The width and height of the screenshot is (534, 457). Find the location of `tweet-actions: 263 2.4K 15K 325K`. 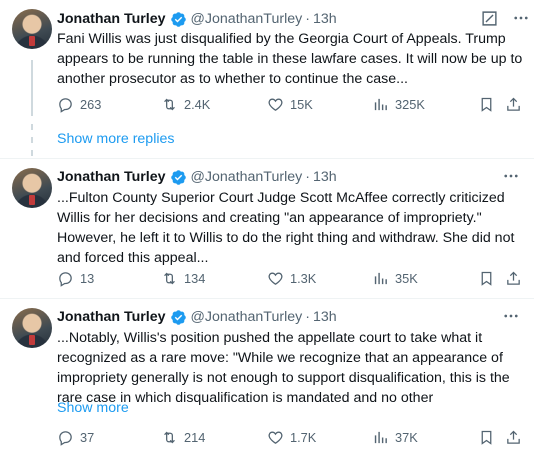

tweet-actions: 263 2.4K 15K 325K is located at coordinates (292, 104).